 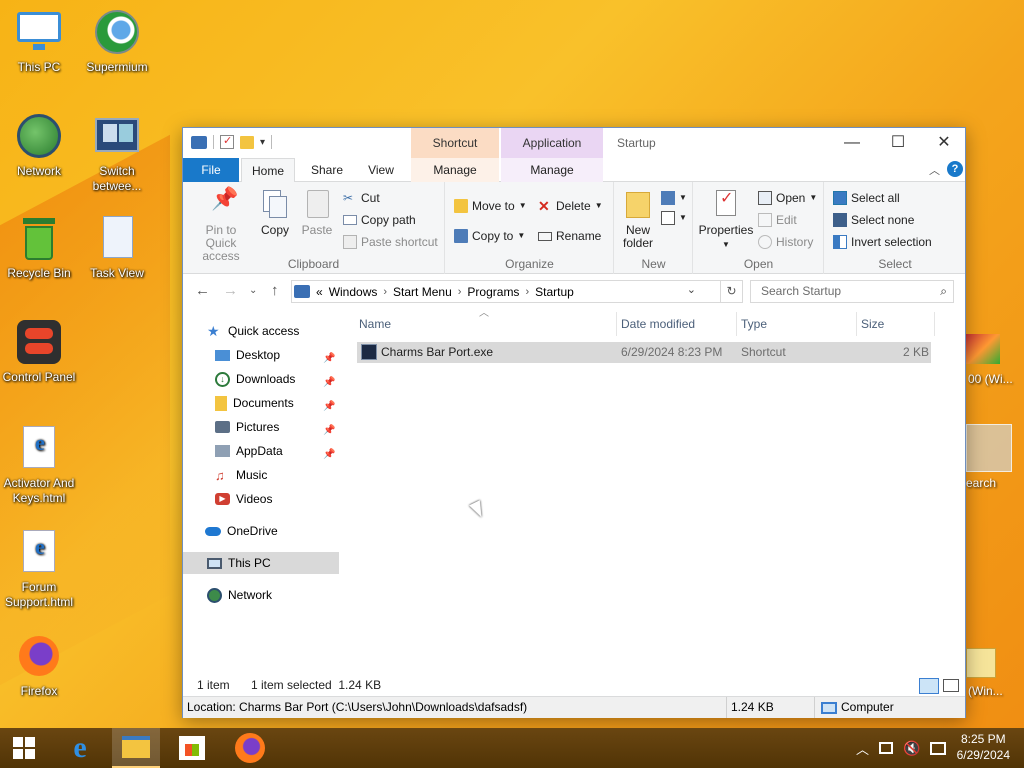 What do you see at coordinates (911, 748) in the screenshot?
I see `volume-muted-icon: 🔇` at bounding box center [911, 748].